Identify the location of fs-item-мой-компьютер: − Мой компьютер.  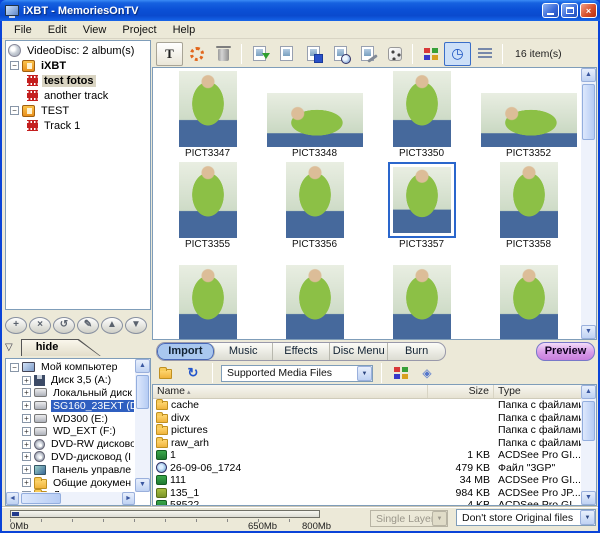
(70, 367).